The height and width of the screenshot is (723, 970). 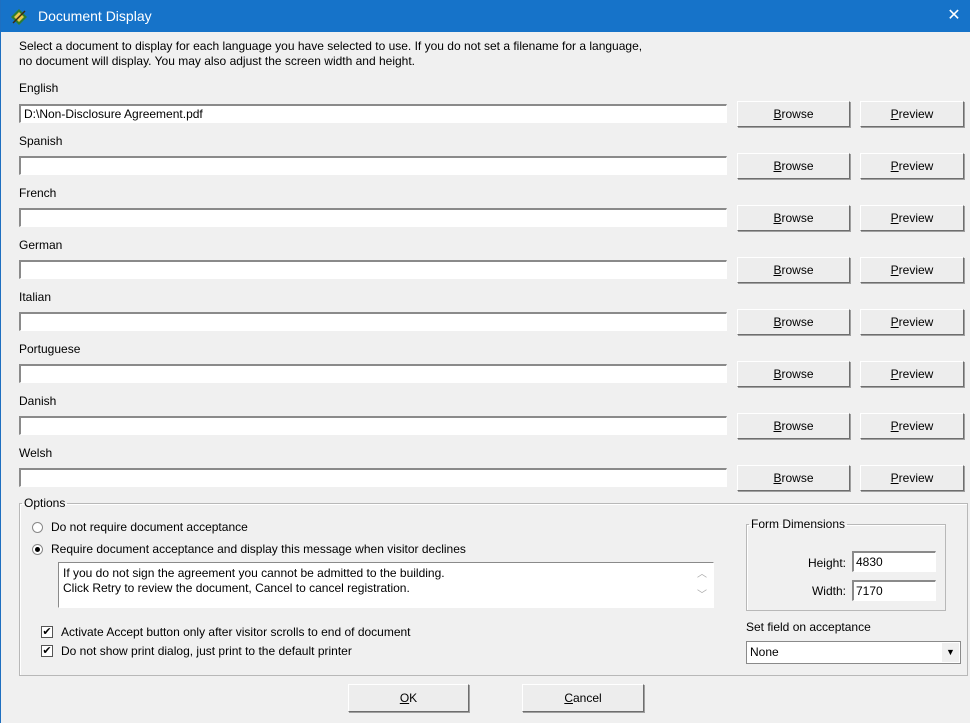 I want to click on acceptance-field-value: None, so click(x=764, y=652).